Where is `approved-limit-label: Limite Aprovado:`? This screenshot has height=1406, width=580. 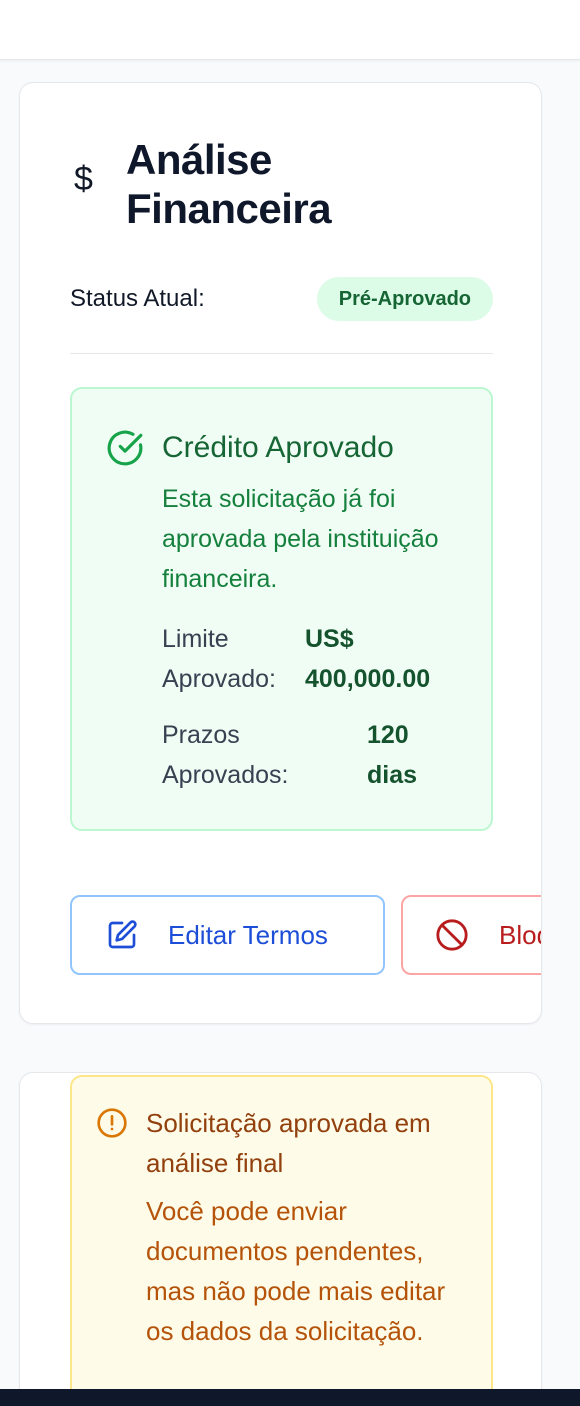 approved-limit-label: Limite Aprovado: is located at coordinates (219, 659).